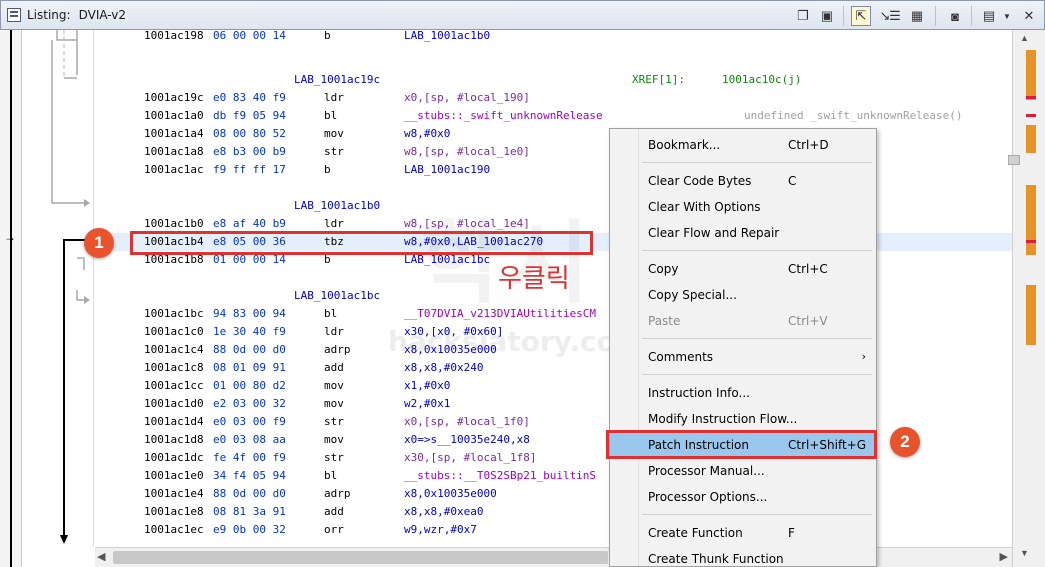  I want to click on address-field: 1001ac1ac, so click(174, 170).